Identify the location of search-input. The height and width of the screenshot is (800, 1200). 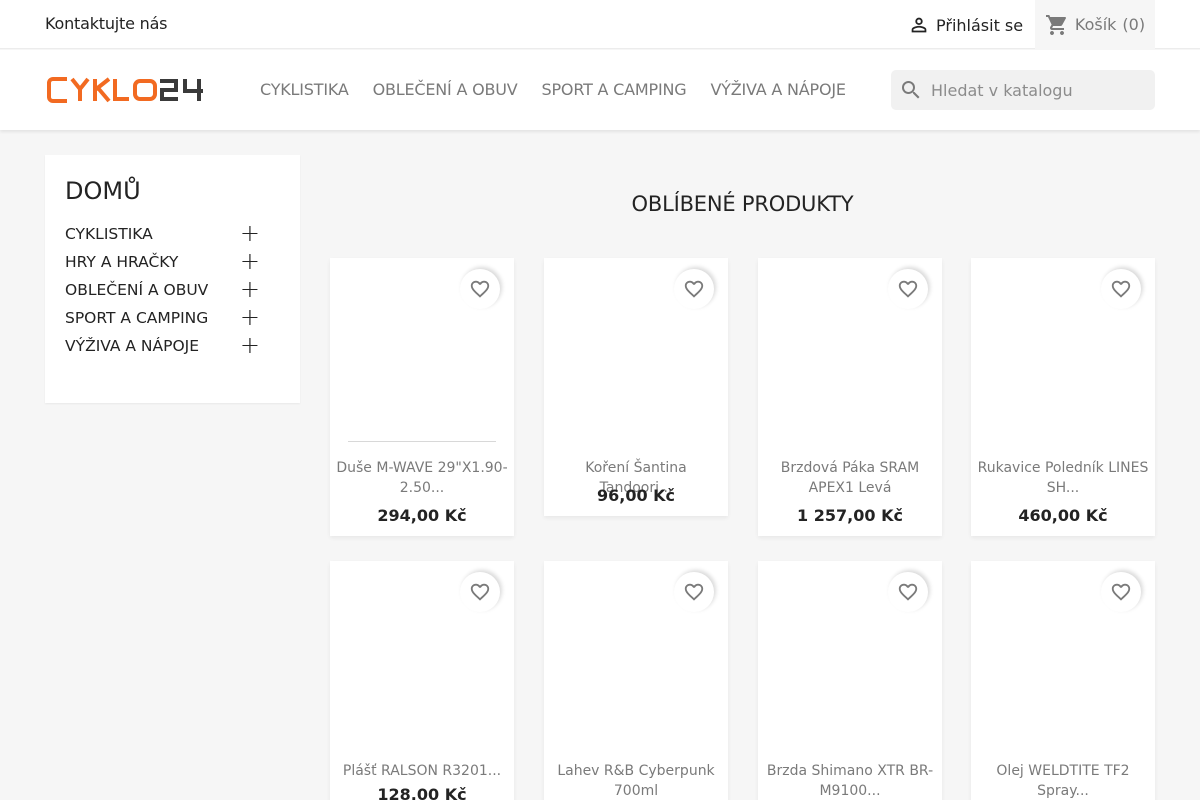
(1041, 90).